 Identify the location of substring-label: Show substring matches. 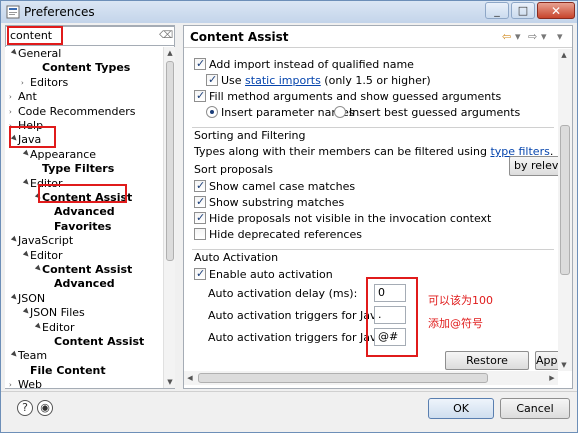
(277, 202).